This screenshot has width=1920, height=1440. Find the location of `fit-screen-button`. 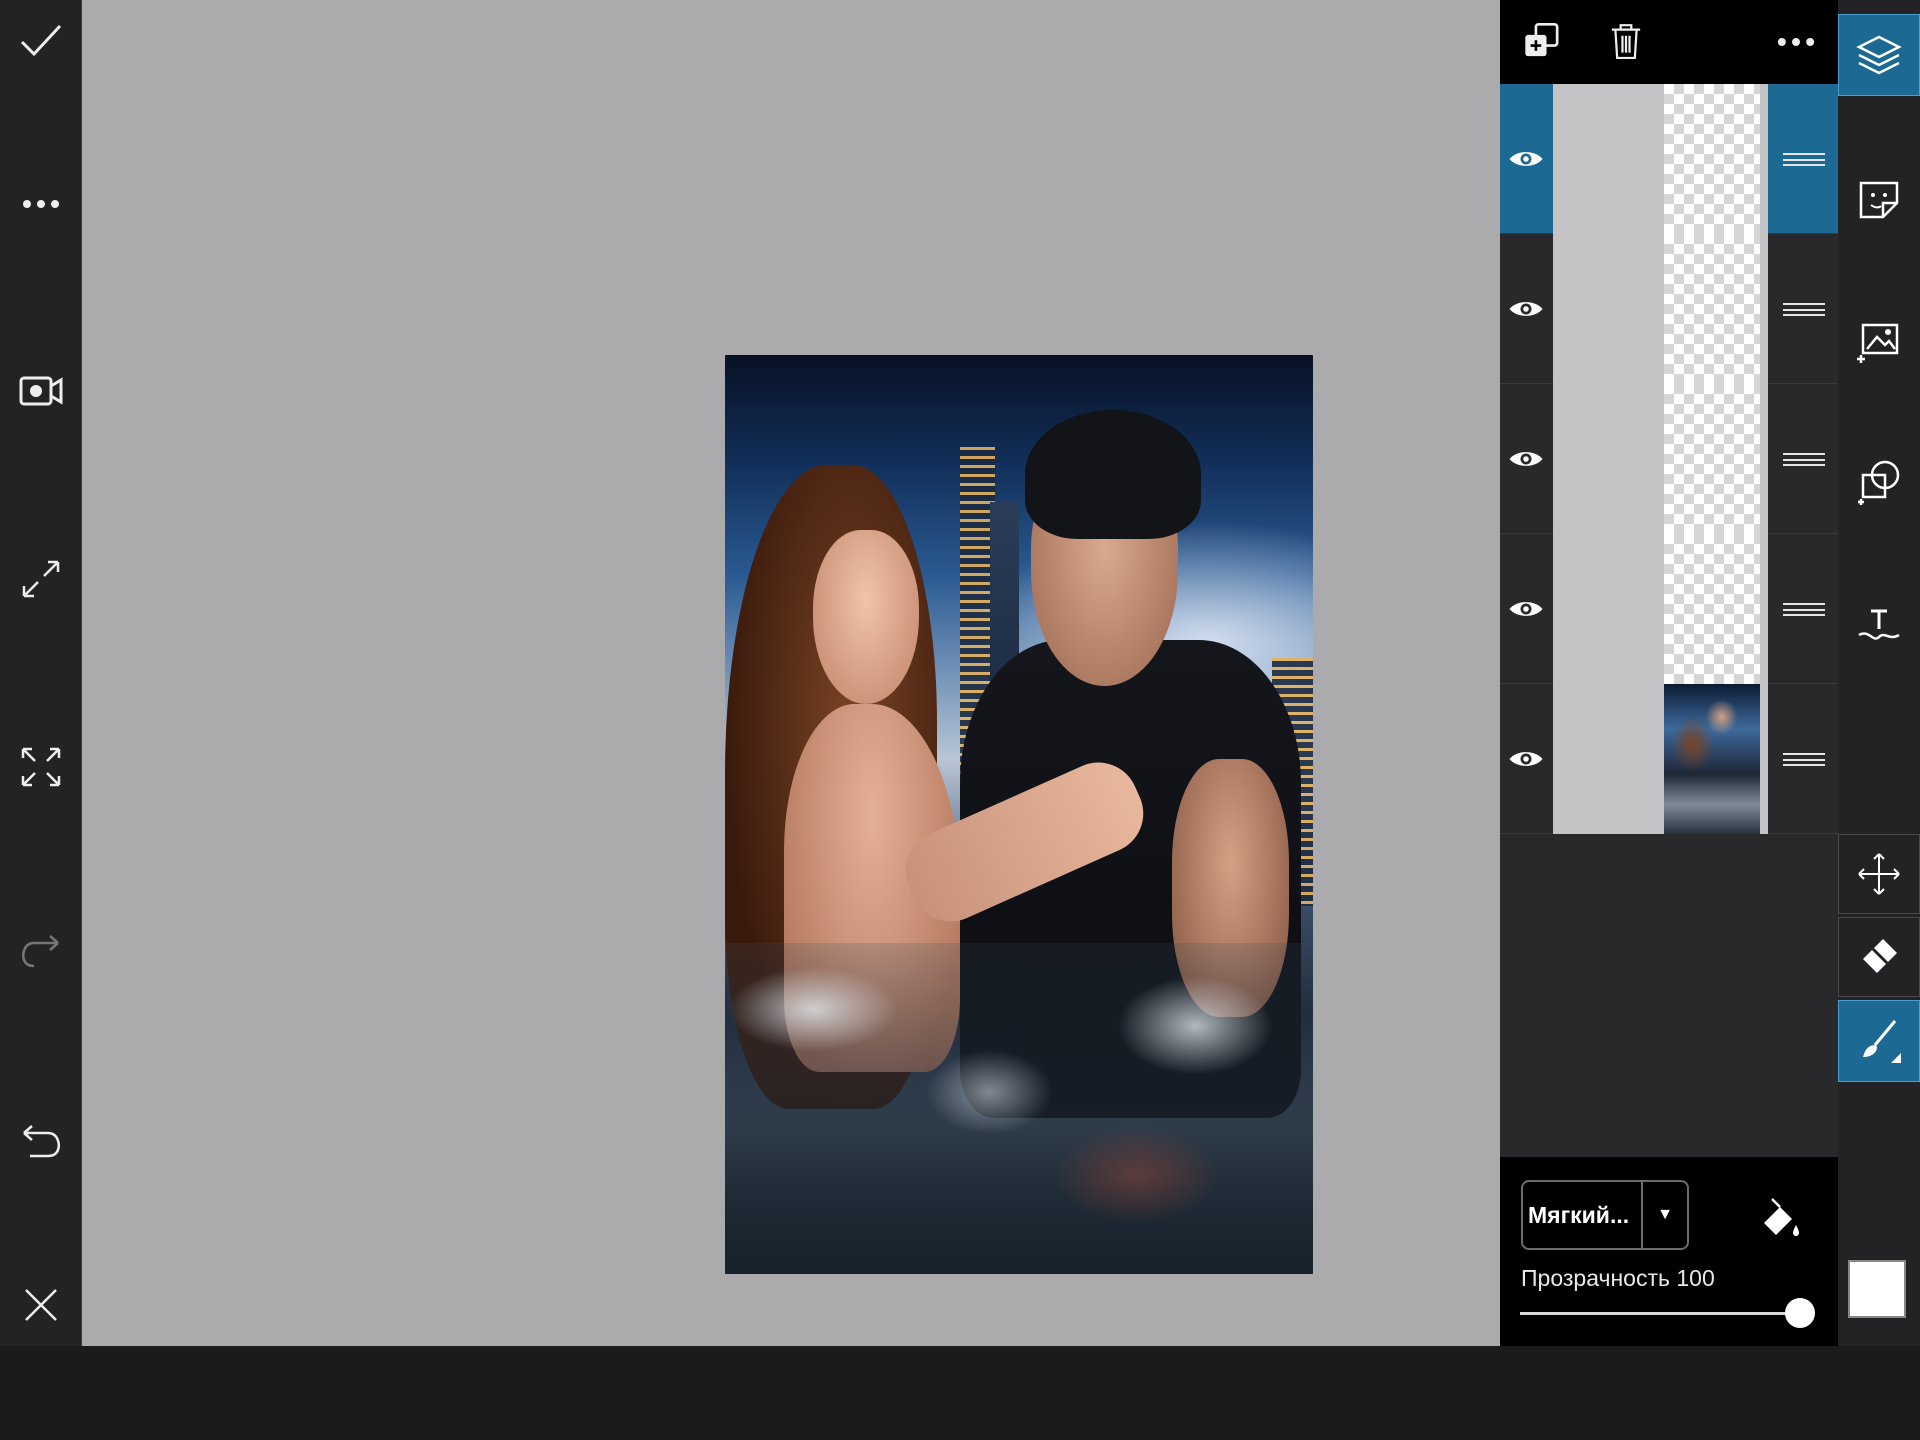

fit-screen-button is located at coordinates (41, 767).